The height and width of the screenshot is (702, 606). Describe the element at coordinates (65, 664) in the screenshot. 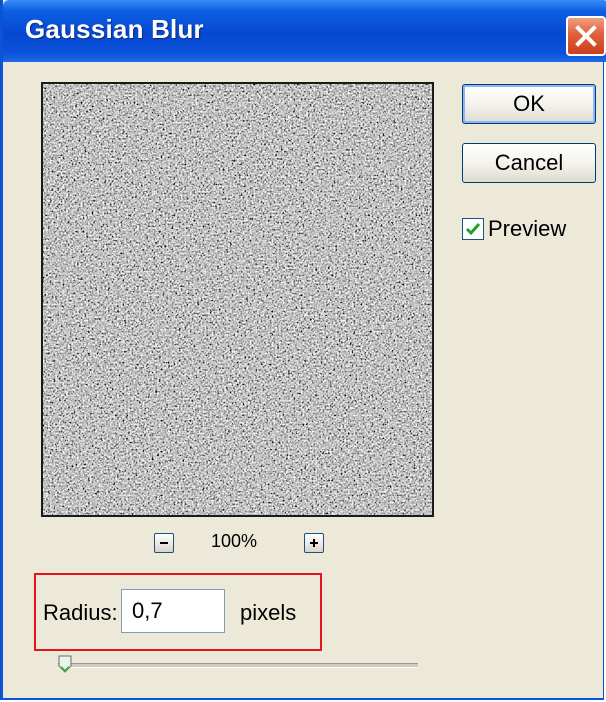

I see `slider-thumb-icon` at that location.